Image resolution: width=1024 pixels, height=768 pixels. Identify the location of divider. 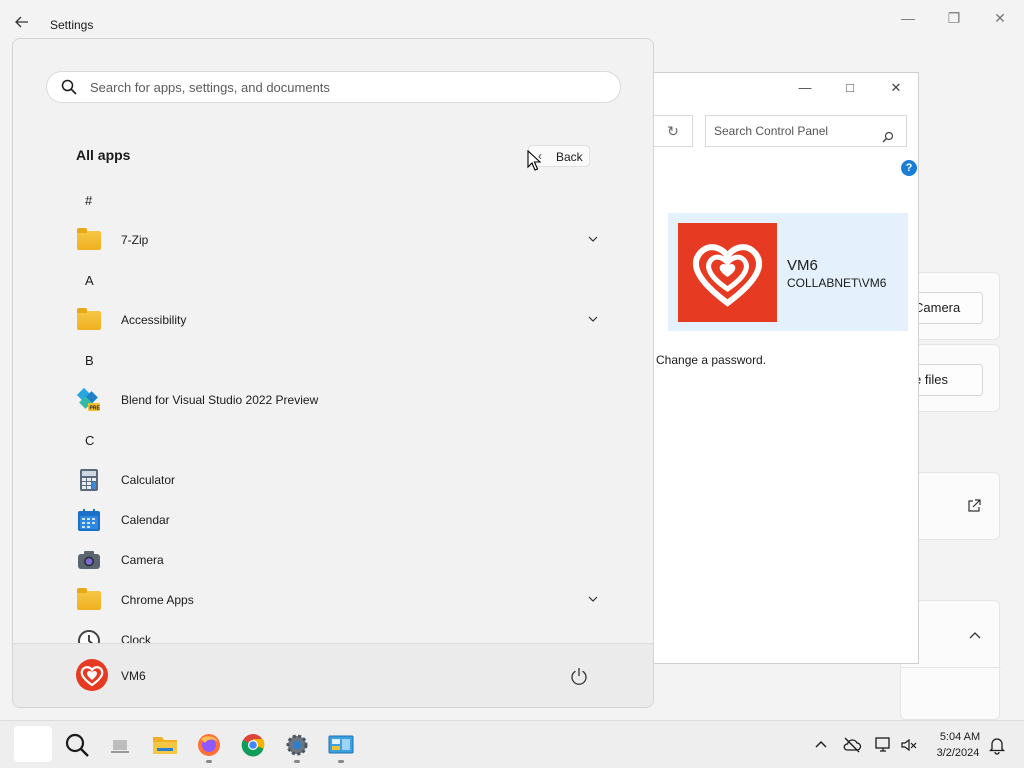
(951, 667).